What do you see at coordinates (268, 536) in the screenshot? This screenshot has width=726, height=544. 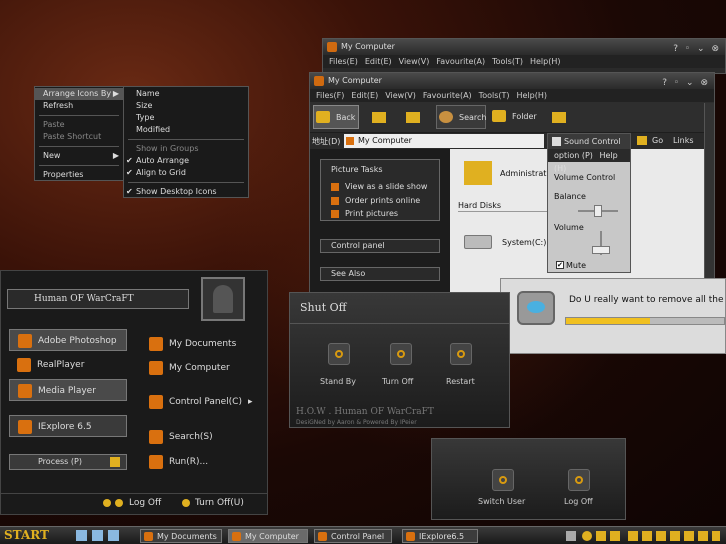 I see `task-my-computer: My Computer` at bounding box center [268, 536].